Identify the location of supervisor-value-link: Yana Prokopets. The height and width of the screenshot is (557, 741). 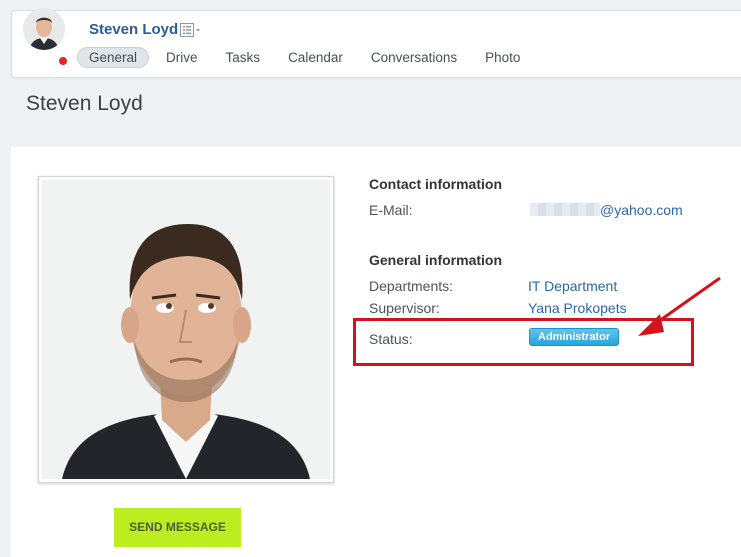
(577, 308).